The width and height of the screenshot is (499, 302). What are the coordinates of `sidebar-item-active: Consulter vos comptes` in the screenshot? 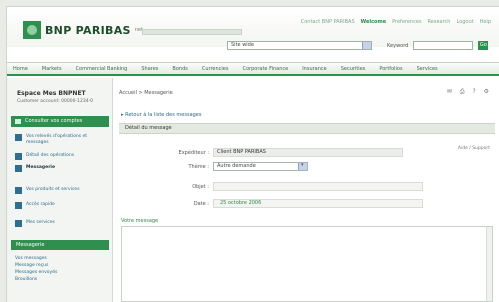 It's located at (60, 121).